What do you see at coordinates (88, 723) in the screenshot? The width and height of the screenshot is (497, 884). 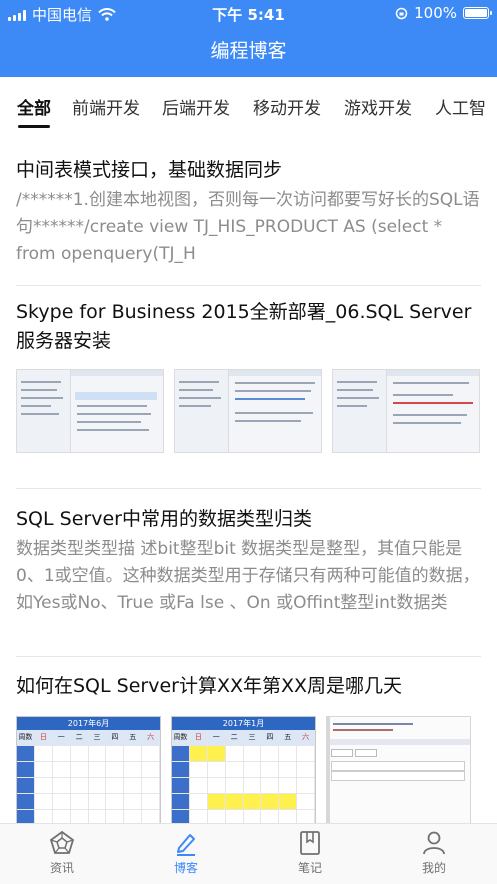 I see `calendar-header: 2017年6月` at bounding box center [88, 723].